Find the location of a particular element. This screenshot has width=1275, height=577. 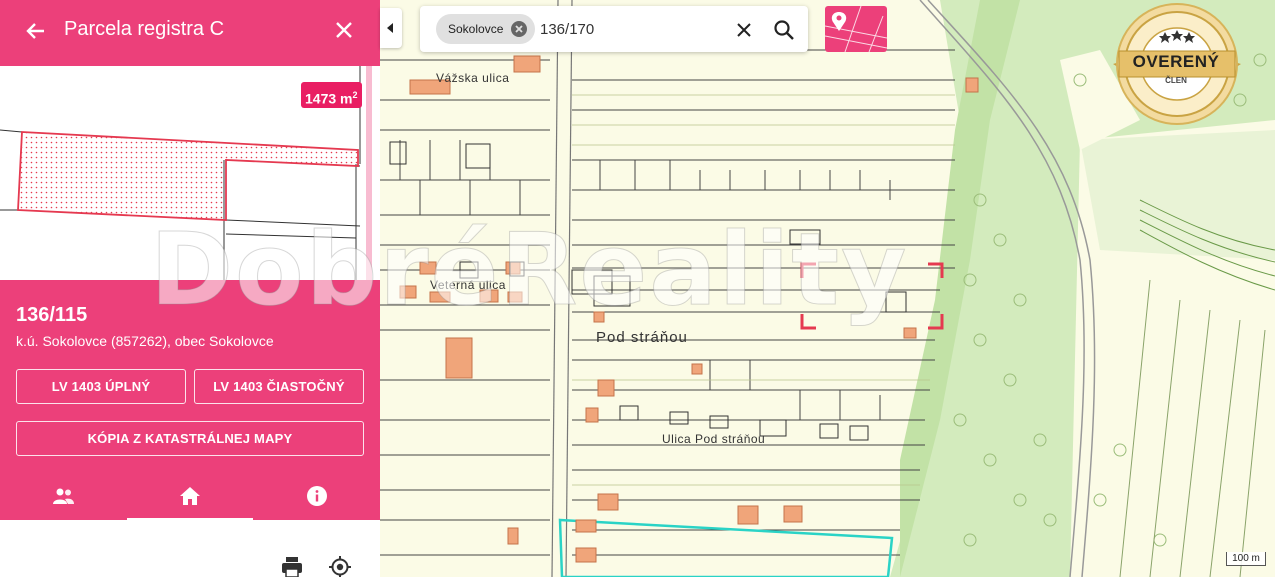

cadastre-layer-icon is located at coordinates (856, 29).